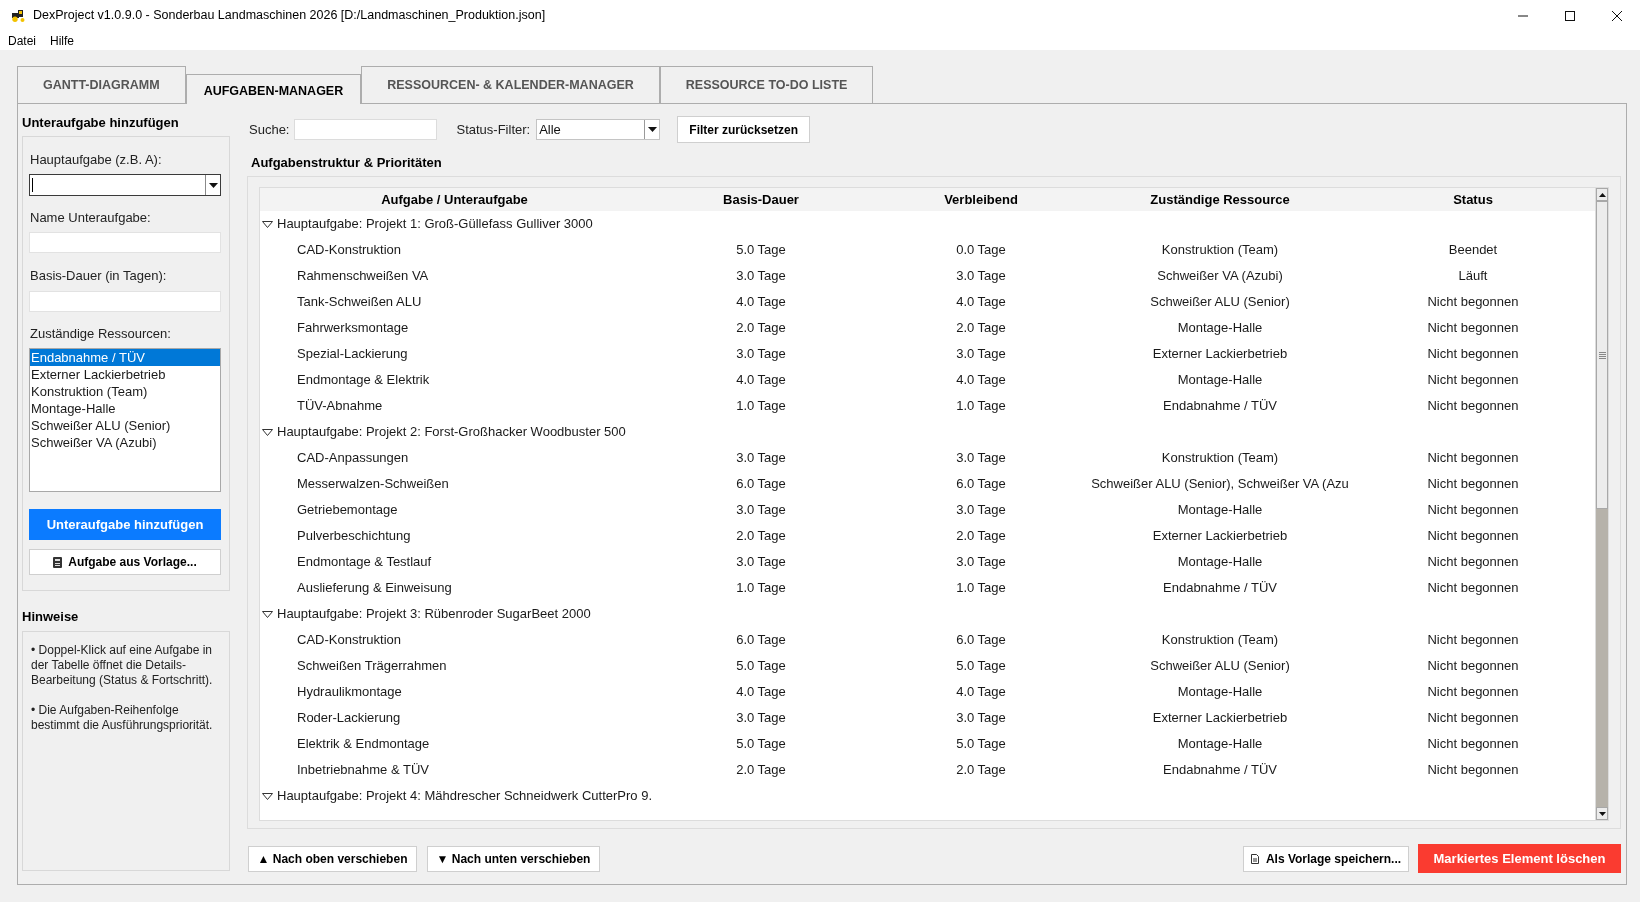  Describe the element at coordinates (1220, 718) in the screenshot. I see `table-cell-text: Externer Lackierbetrieb` at that location.